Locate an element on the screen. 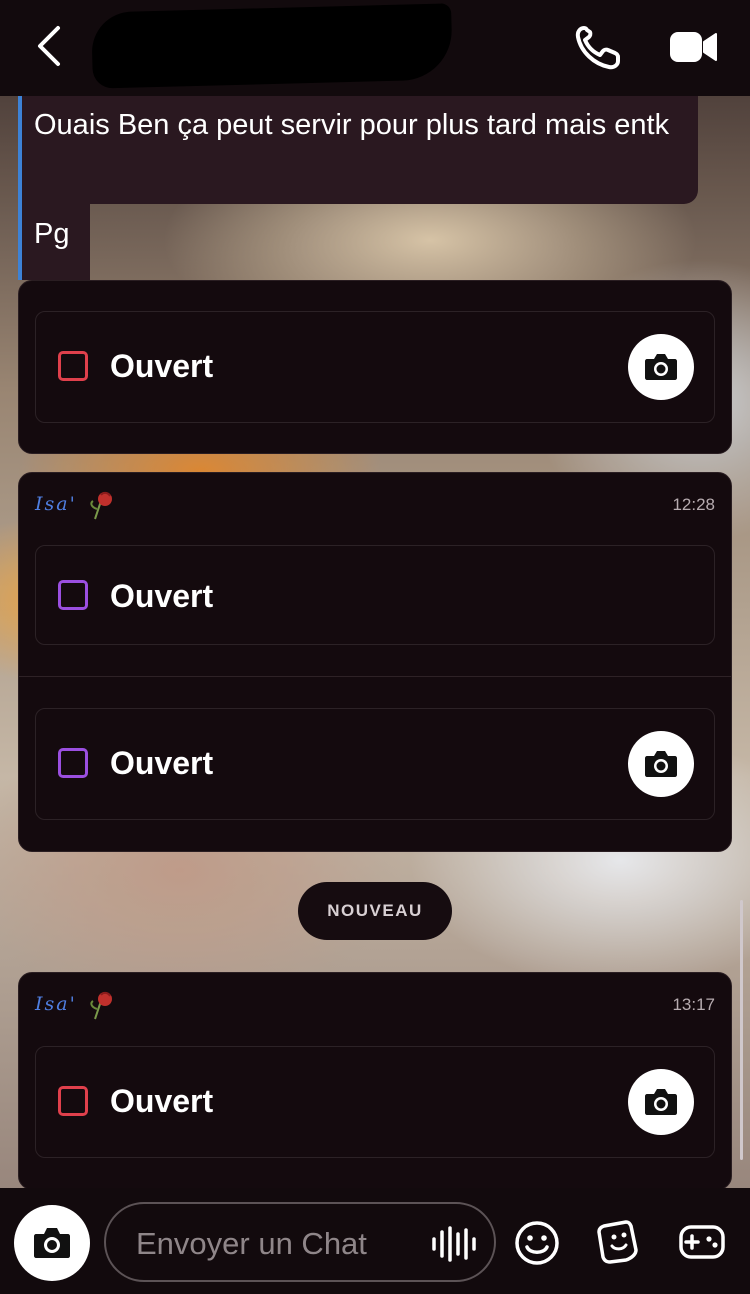 The height and width of the screenshot is (1294, 750). chat-header is located at coordinates (375, 48).